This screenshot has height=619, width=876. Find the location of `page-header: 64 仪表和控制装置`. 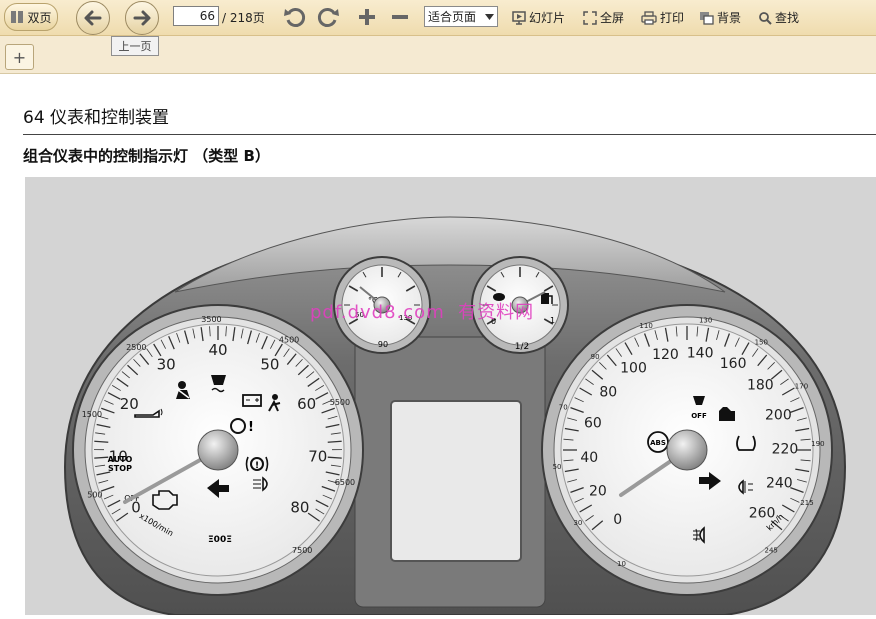

page-header: 64 仪表和控制装置 is located at coordinates (96, 115).